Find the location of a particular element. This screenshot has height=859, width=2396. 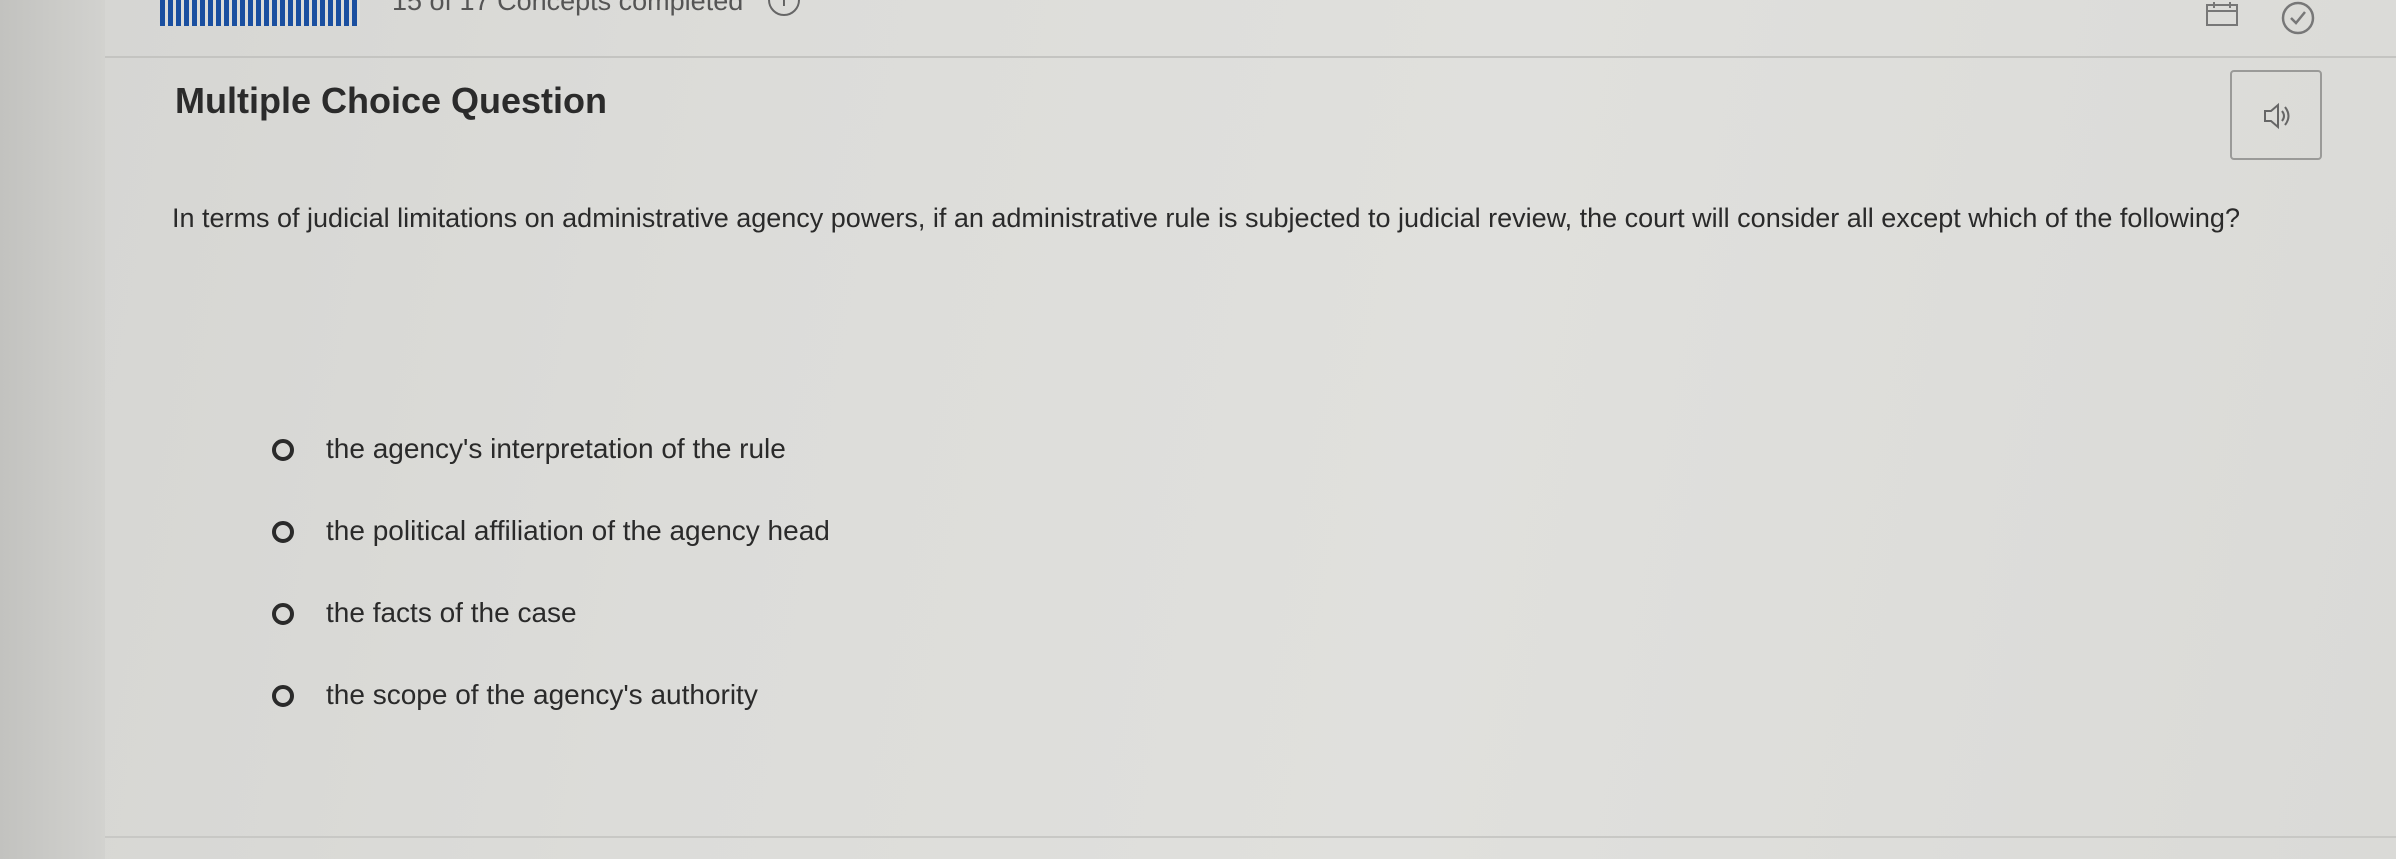

info-icon: i is located at coordinates (784, 8).